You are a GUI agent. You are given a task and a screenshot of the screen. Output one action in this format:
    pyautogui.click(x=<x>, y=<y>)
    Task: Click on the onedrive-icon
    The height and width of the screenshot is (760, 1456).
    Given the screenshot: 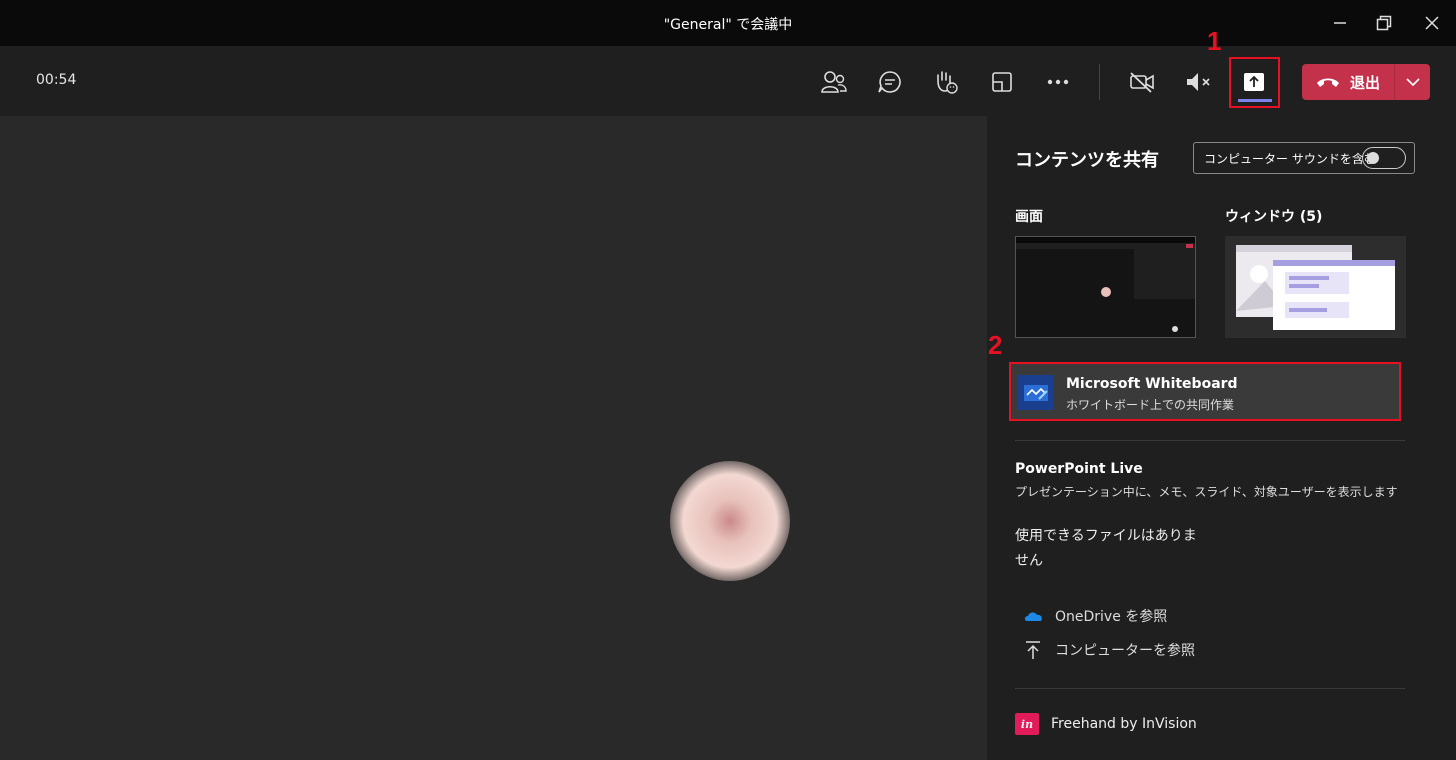 What is the action you would take?
    pyautogui.click(x=1033, y=616)
    